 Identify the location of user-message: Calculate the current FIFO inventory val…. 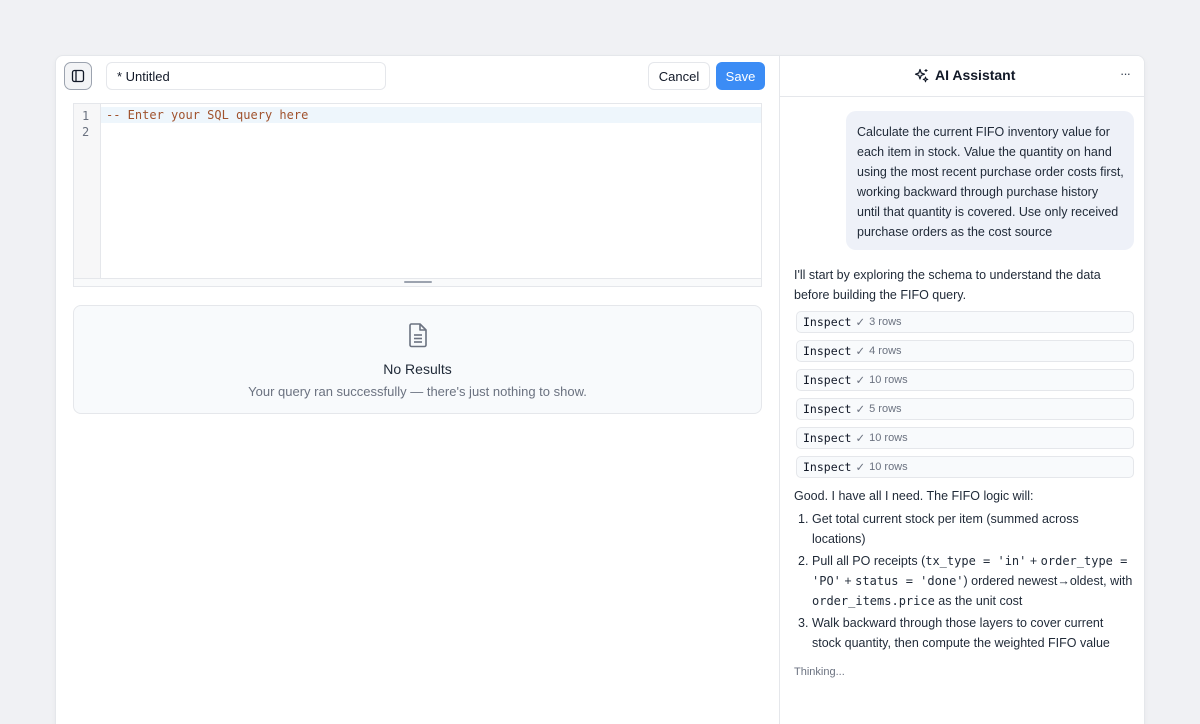
(990, 180).